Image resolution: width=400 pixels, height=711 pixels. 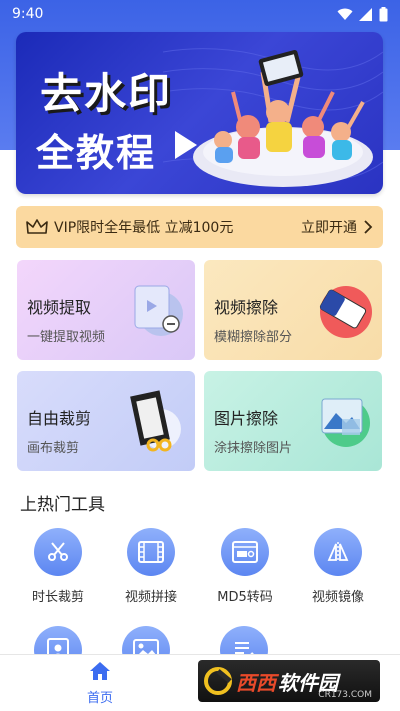 What do you see at coordinates (151, 552) in the screenshot?
I see `film-strip-icon` at bounding box center [151, 552].